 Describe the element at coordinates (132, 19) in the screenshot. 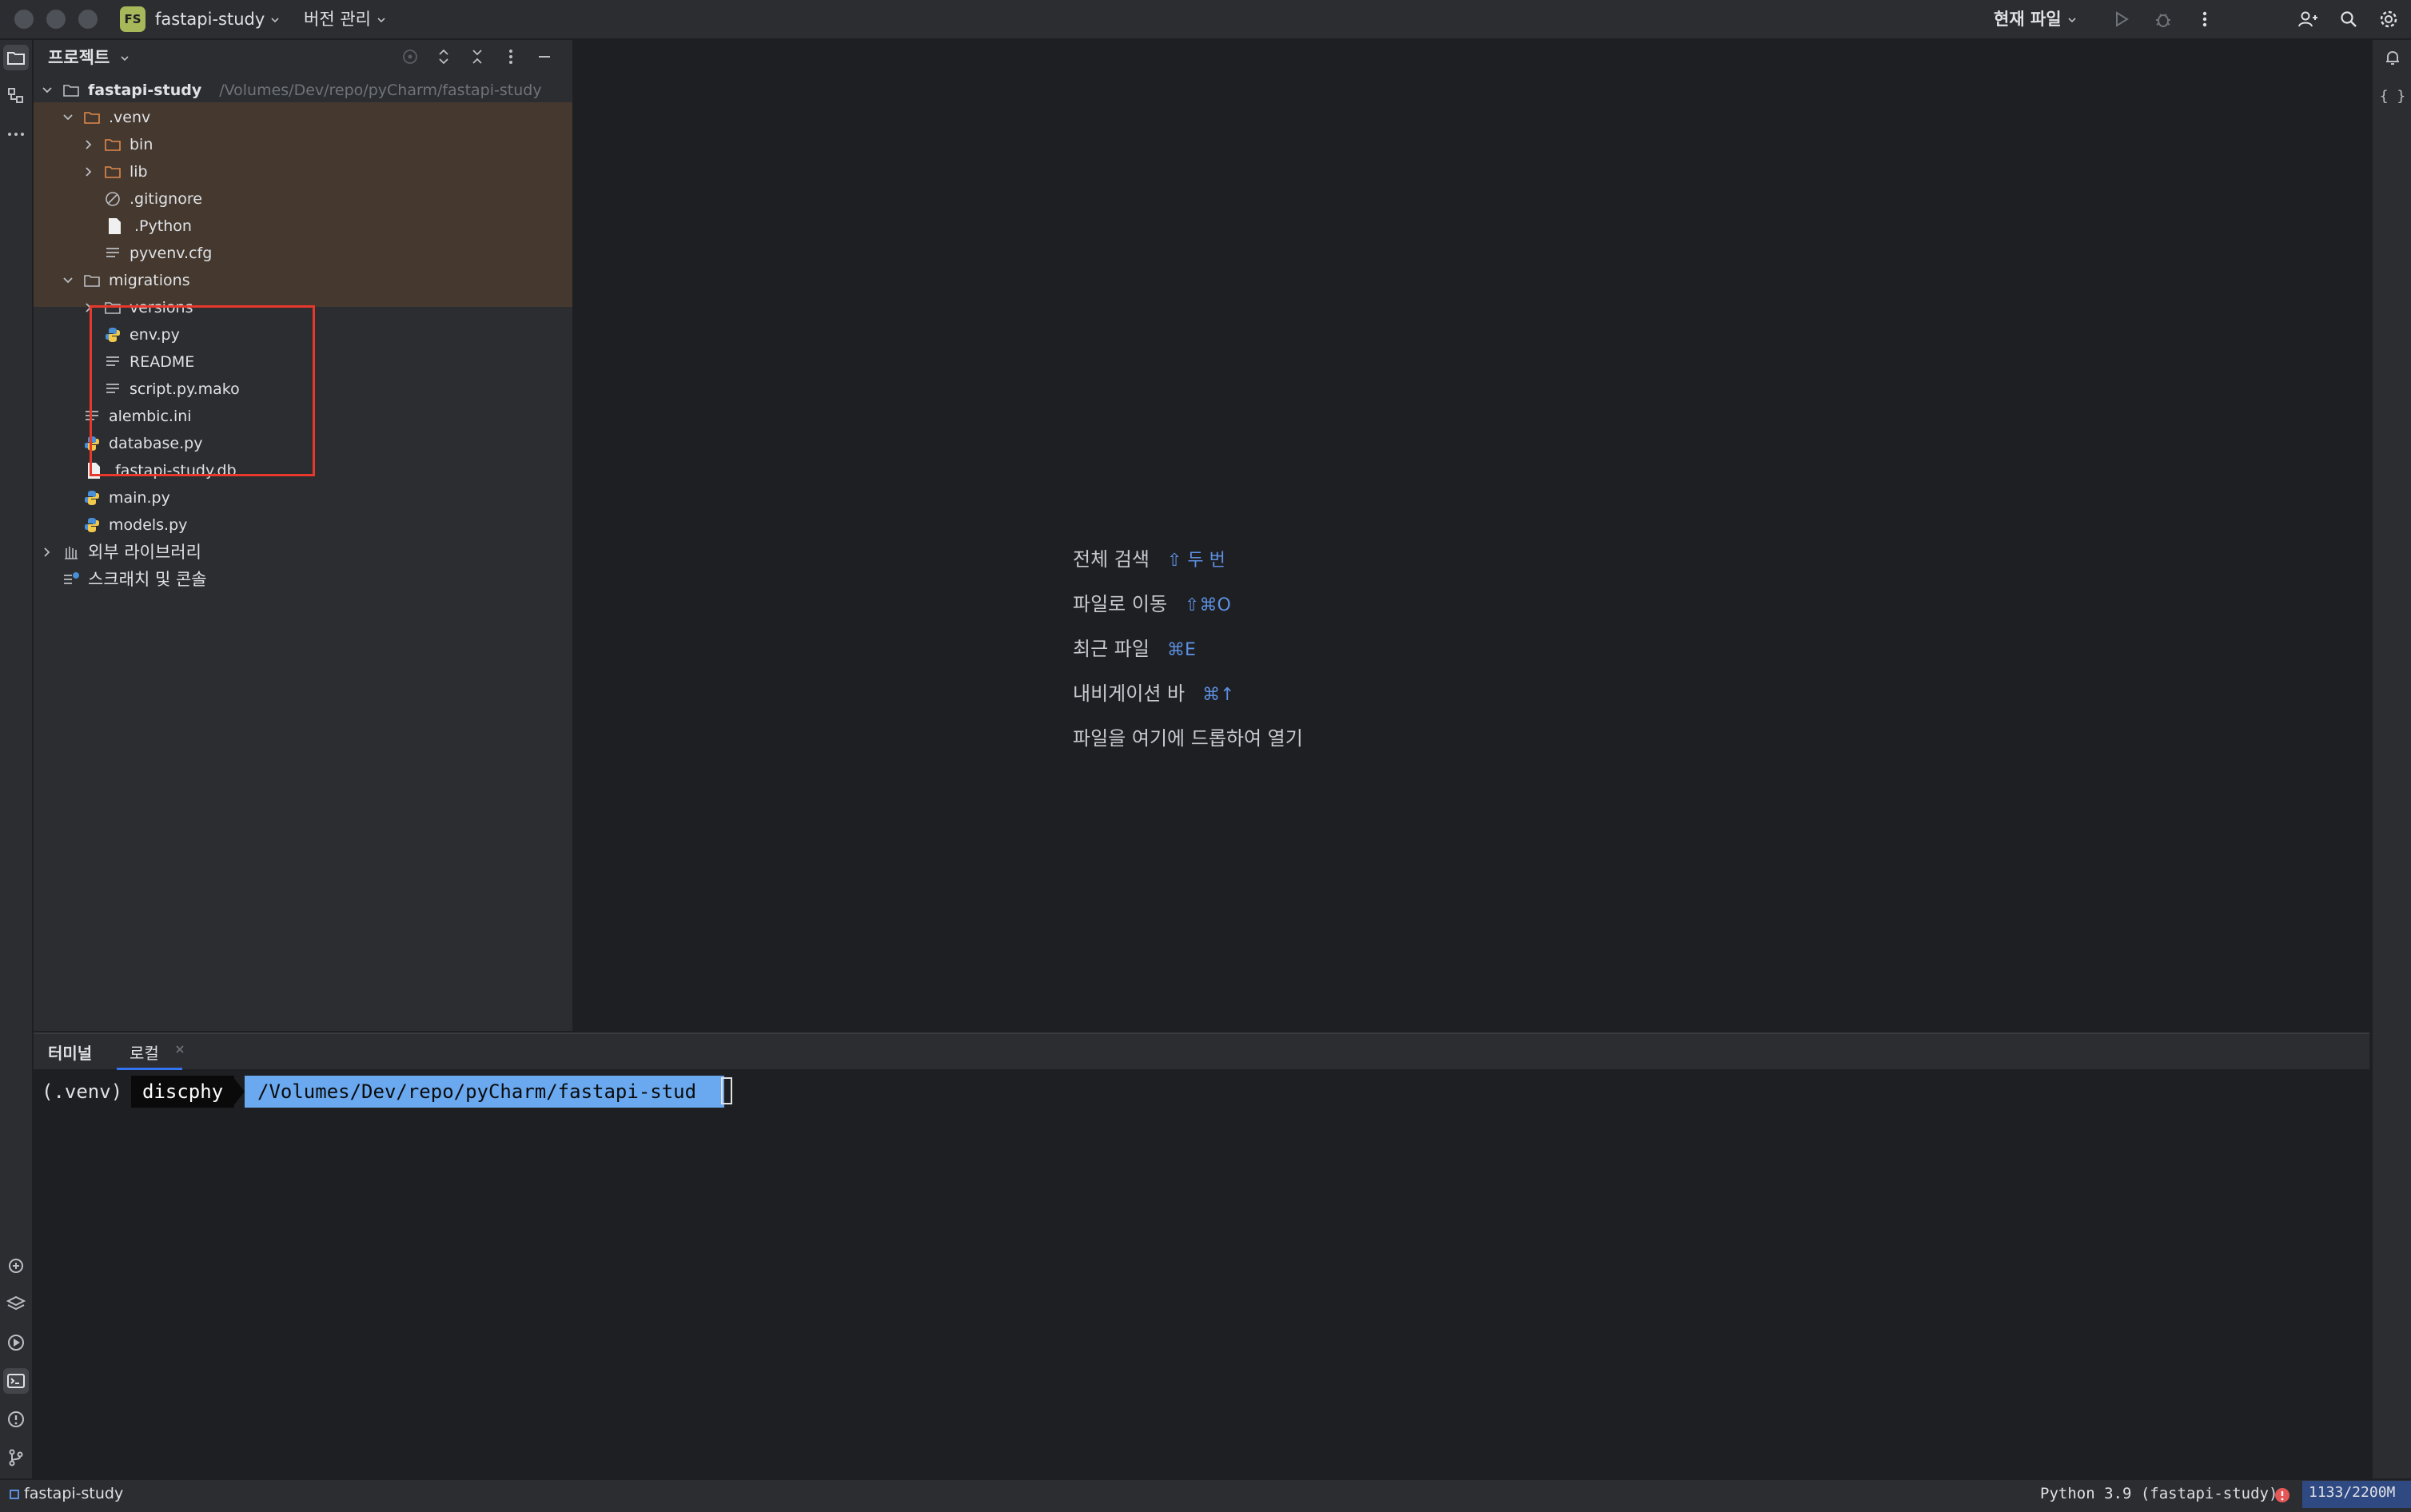

I see `project-badge: FS` at that location.